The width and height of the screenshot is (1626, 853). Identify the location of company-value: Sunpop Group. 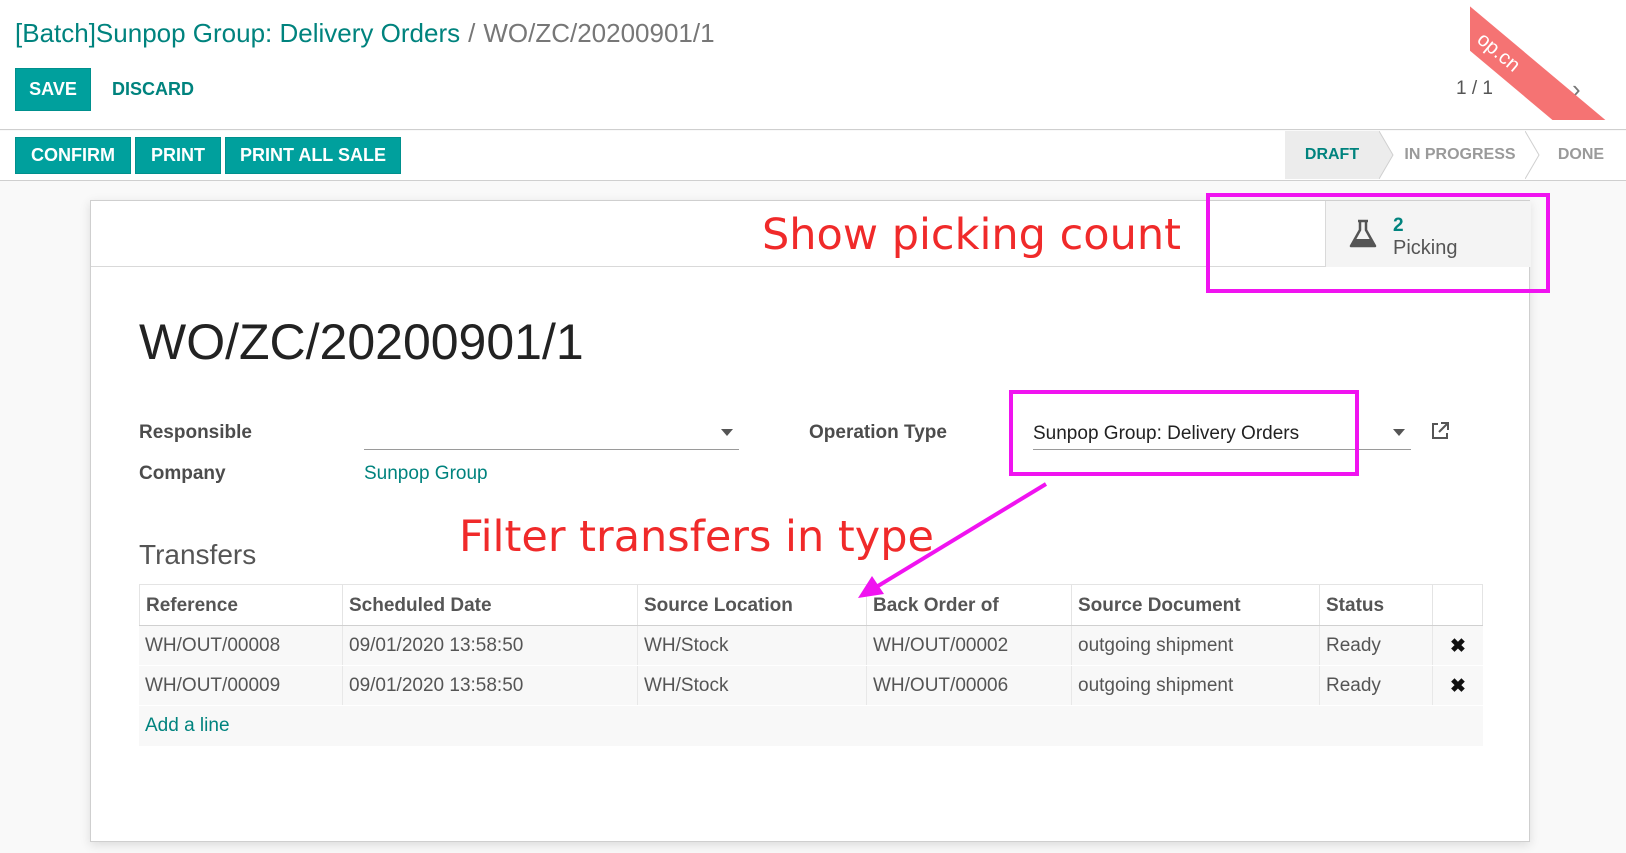
(426, 474).